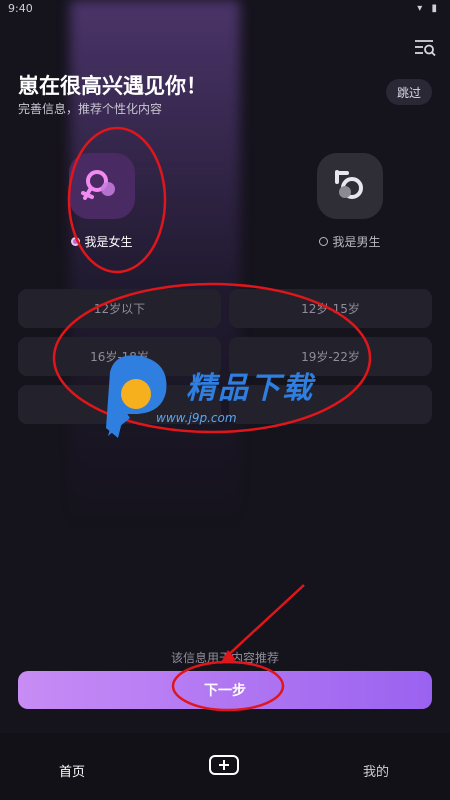 The image size is (450, 800). What do you see at coordinates (20, 8) in the screenshot?
I see `status-time: 9:40` at bounding box center [20, 8].